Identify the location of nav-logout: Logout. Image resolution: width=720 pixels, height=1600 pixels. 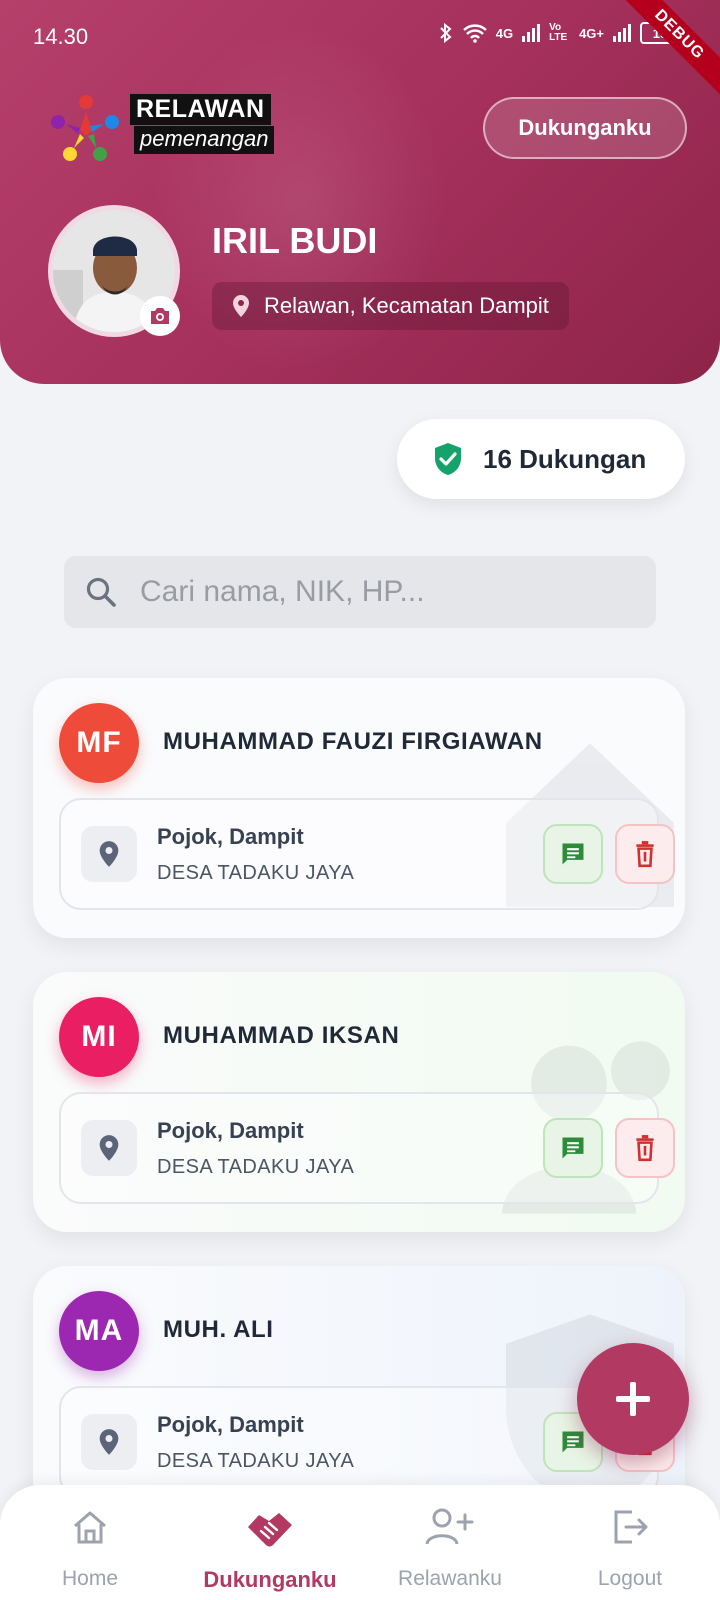
(630, 1542).